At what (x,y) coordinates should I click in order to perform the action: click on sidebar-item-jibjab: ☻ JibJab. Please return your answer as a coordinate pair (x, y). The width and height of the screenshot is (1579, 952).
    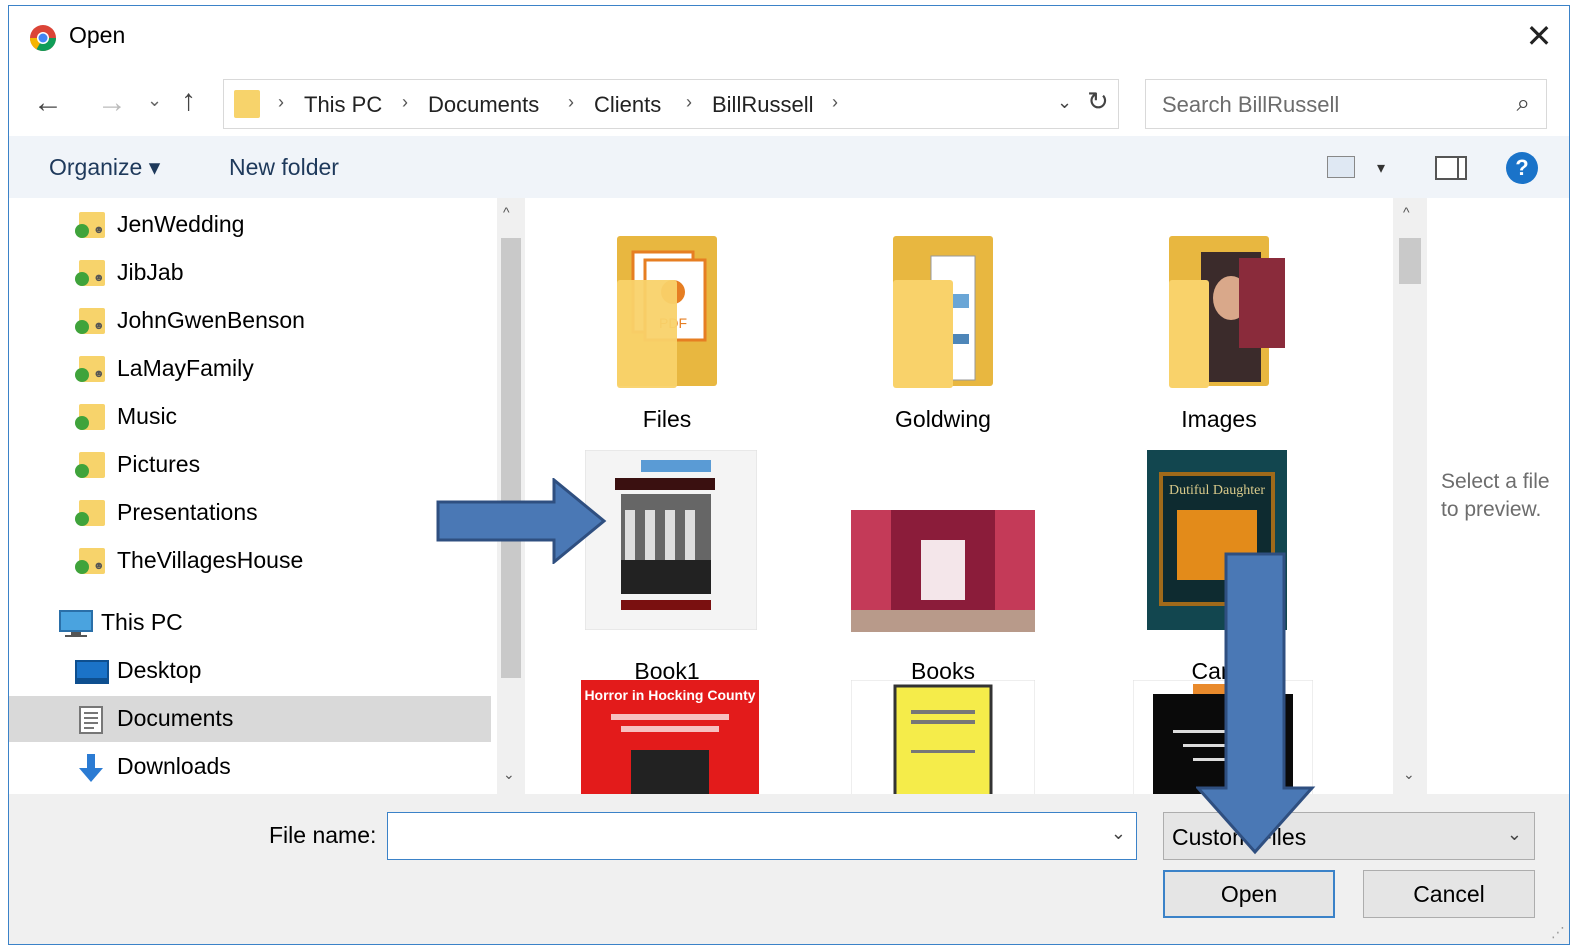
    Looking at the image, I should click on (250, 273).